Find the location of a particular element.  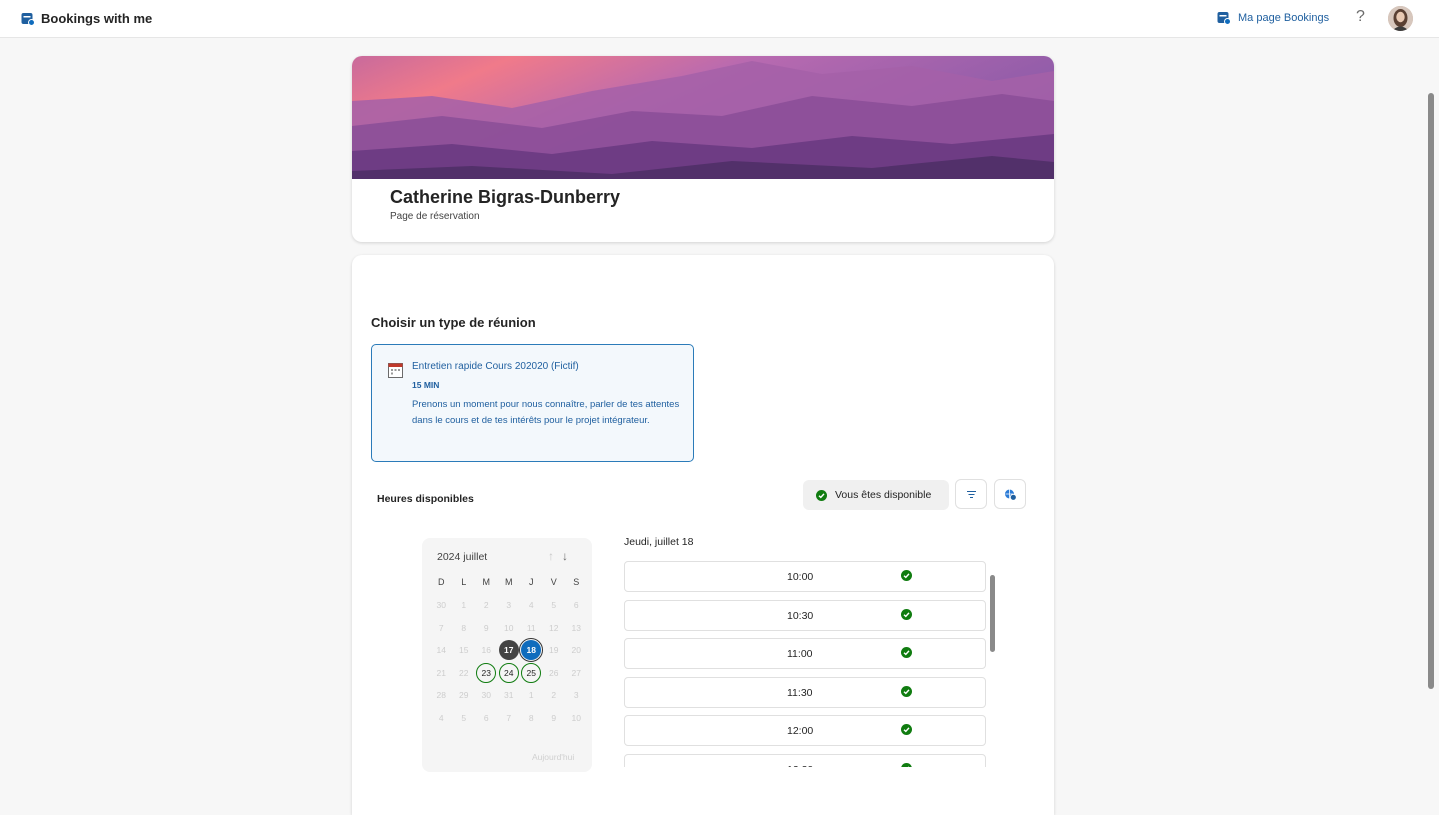

calendar-day-disabled: 7 is located at coordinates (441, 628).